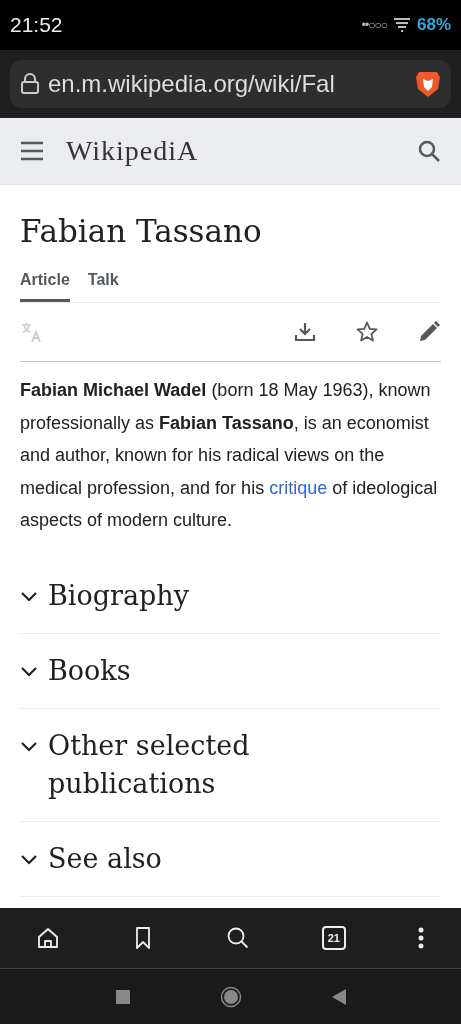 This screenshot has height=1024, width=461. Describe the element at coordinates (103, 286) in the screenshot. I see `article-tab: Talk` at that location.